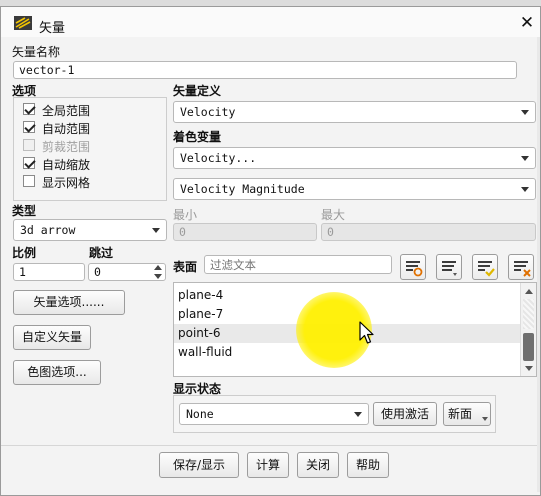  Describe the element at coordinates (460, 414) in the screenshot. I see `new-state-label: 新面` at that location.